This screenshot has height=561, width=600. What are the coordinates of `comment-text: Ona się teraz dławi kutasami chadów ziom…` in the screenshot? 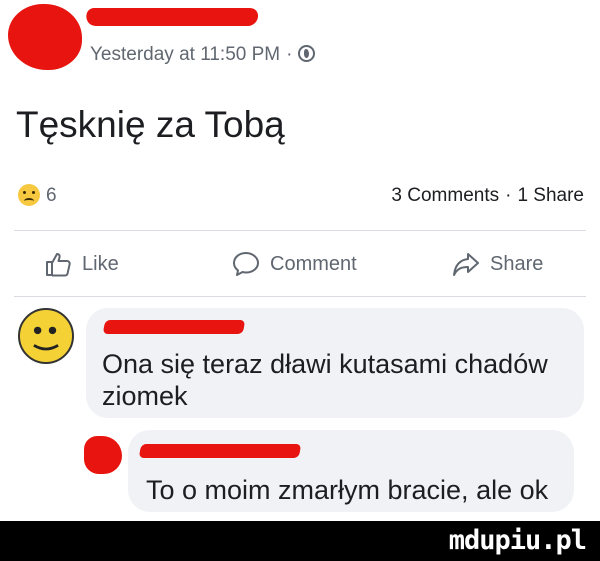 It's located at (325, 380).